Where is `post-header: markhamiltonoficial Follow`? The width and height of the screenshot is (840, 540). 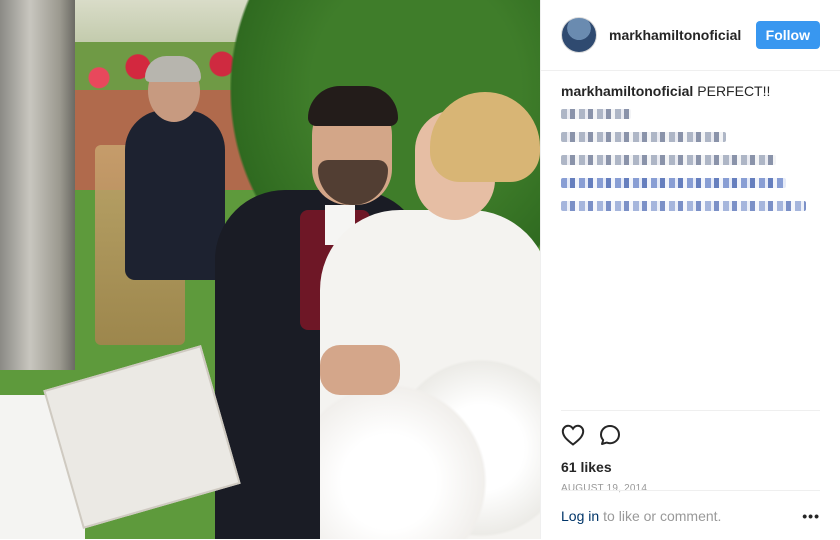
post-header: markhamiltonoficial Follow is located at coordinates (690, 35).